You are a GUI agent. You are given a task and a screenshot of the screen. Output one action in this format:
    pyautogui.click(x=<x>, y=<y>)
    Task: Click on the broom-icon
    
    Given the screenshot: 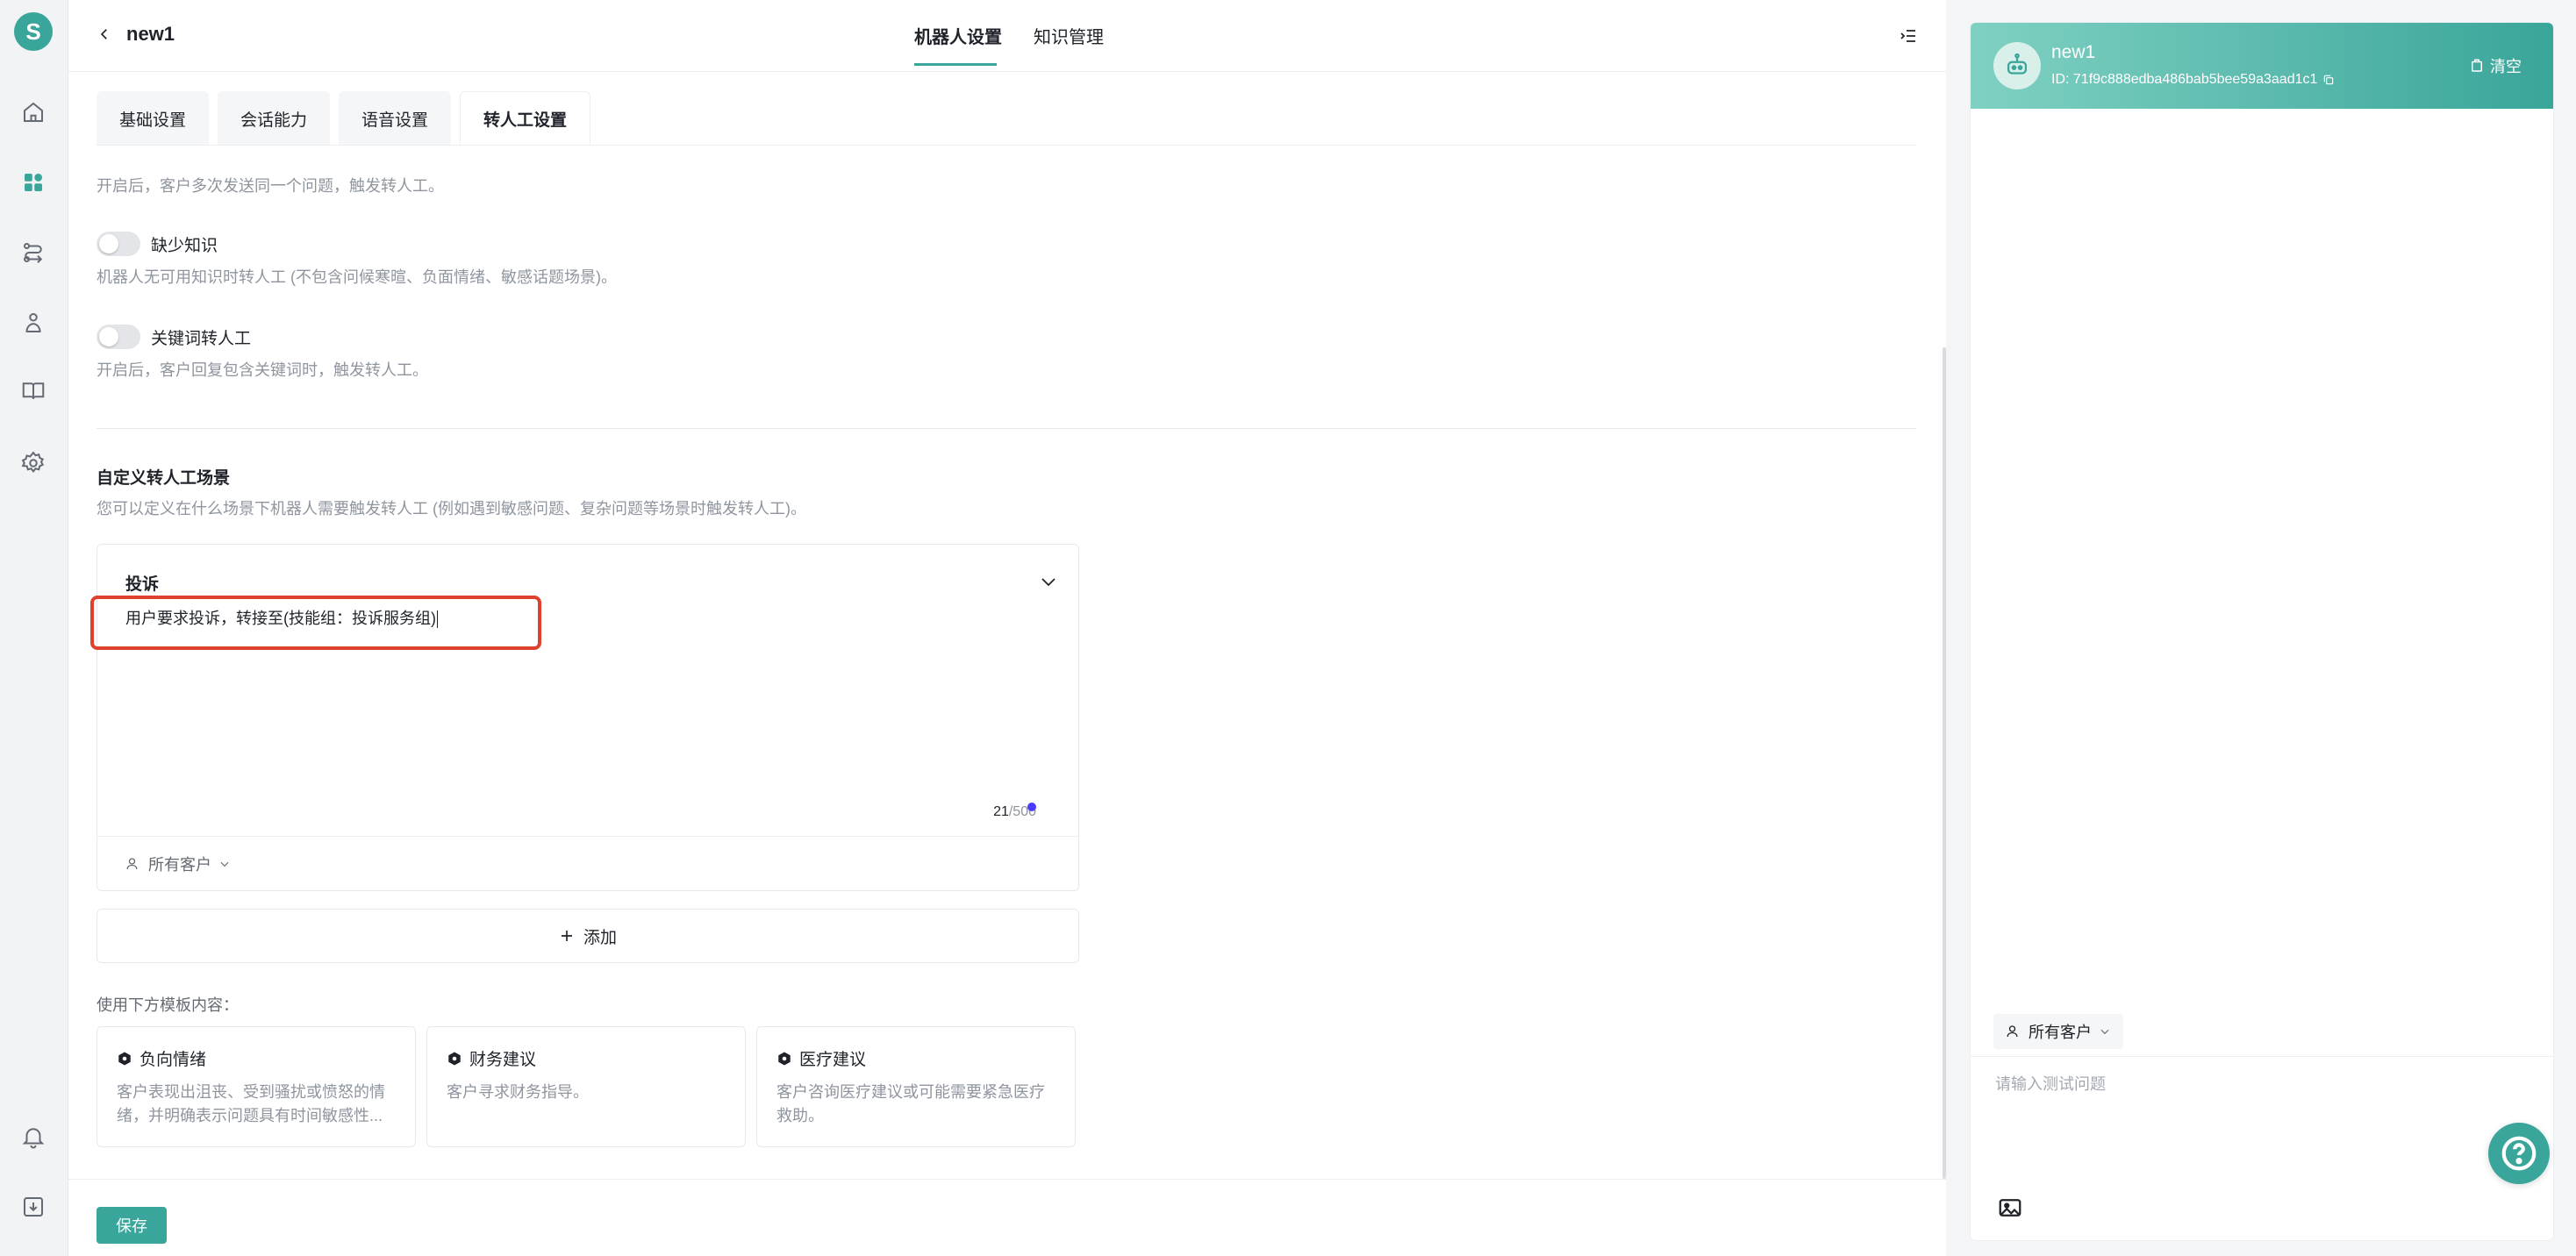 What is the action you would take?
    pyautogui.click(x=2477, y=65)
    